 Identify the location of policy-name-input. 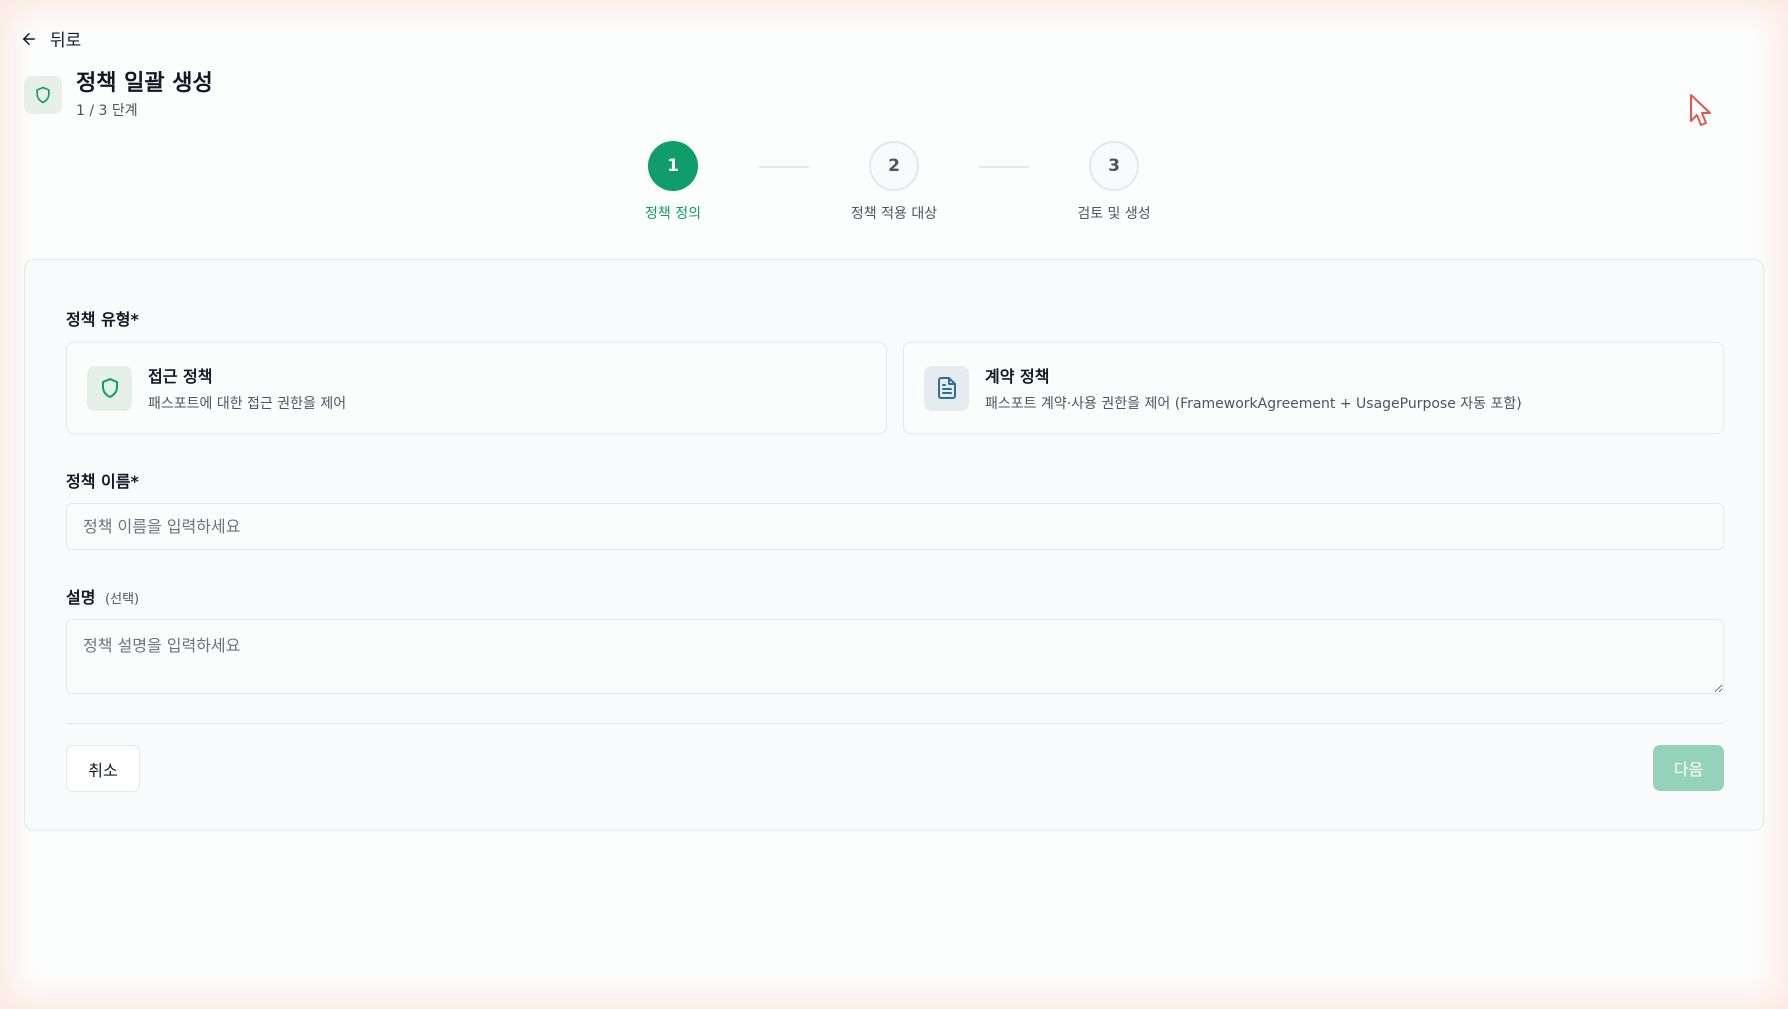
(895, 526).